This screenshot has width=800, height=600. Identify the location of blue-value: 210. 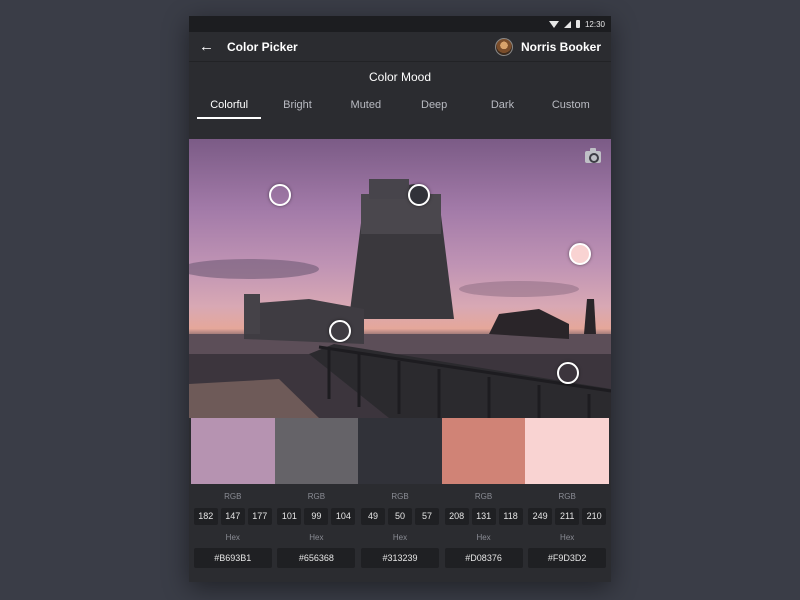
(594, 516).